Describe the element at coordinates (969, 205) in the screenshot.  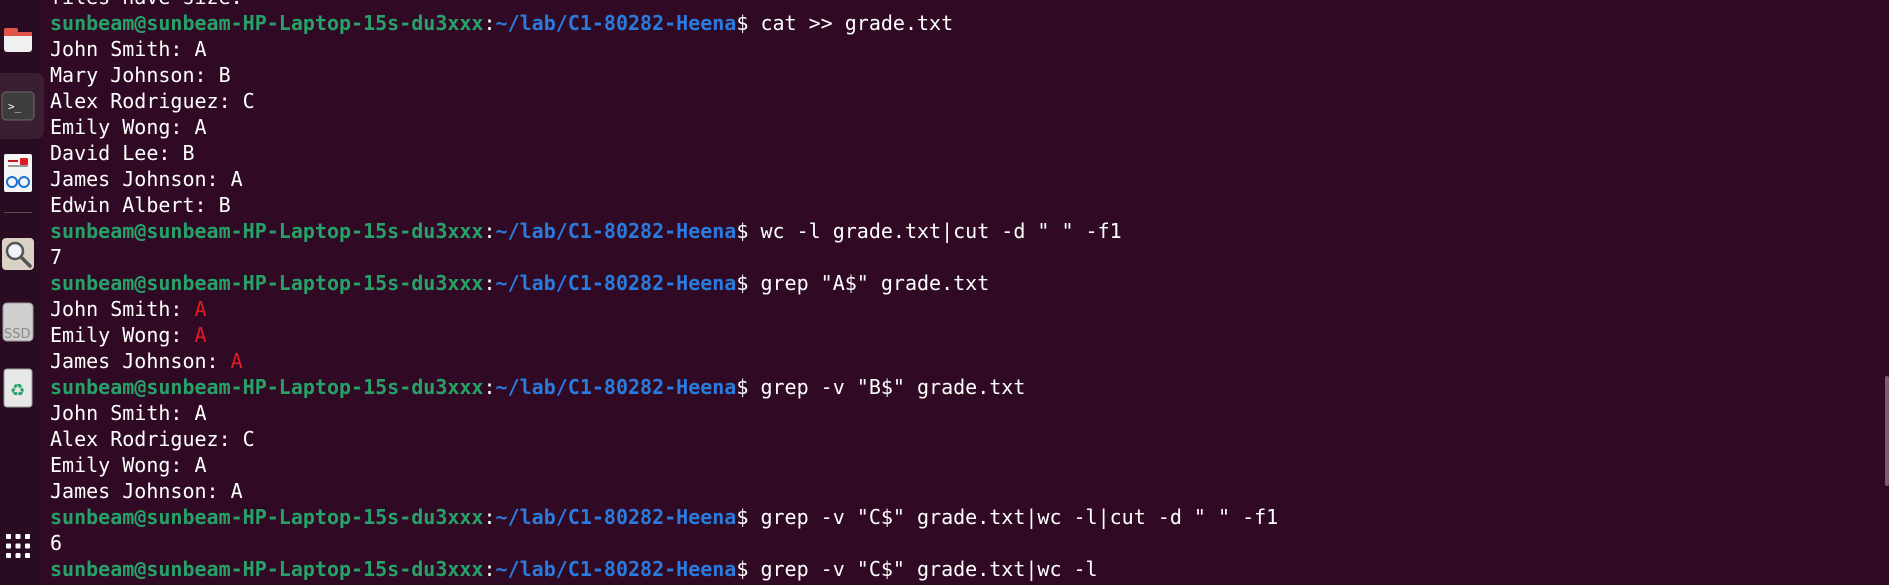
I see `output-line: Edwin Albert: B` at that location.